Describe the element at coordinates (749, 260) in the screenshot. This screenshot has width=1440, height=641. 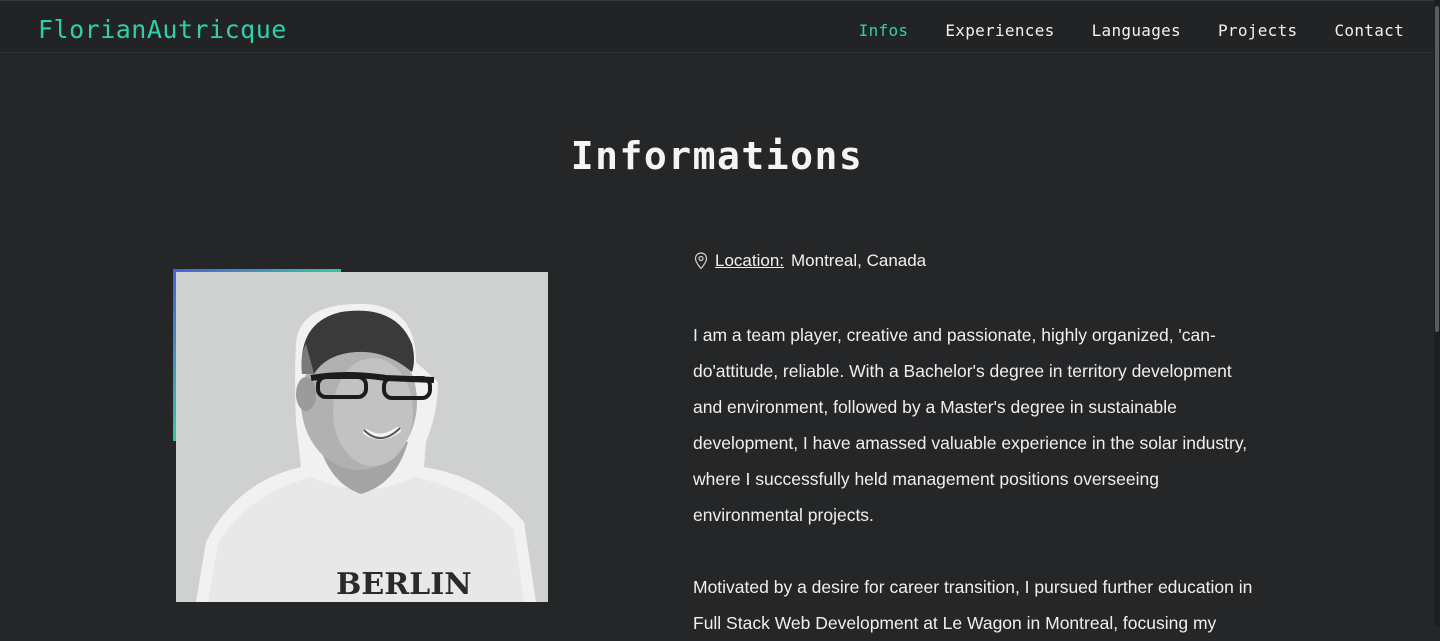
I see `location-label: Location:` at that location.